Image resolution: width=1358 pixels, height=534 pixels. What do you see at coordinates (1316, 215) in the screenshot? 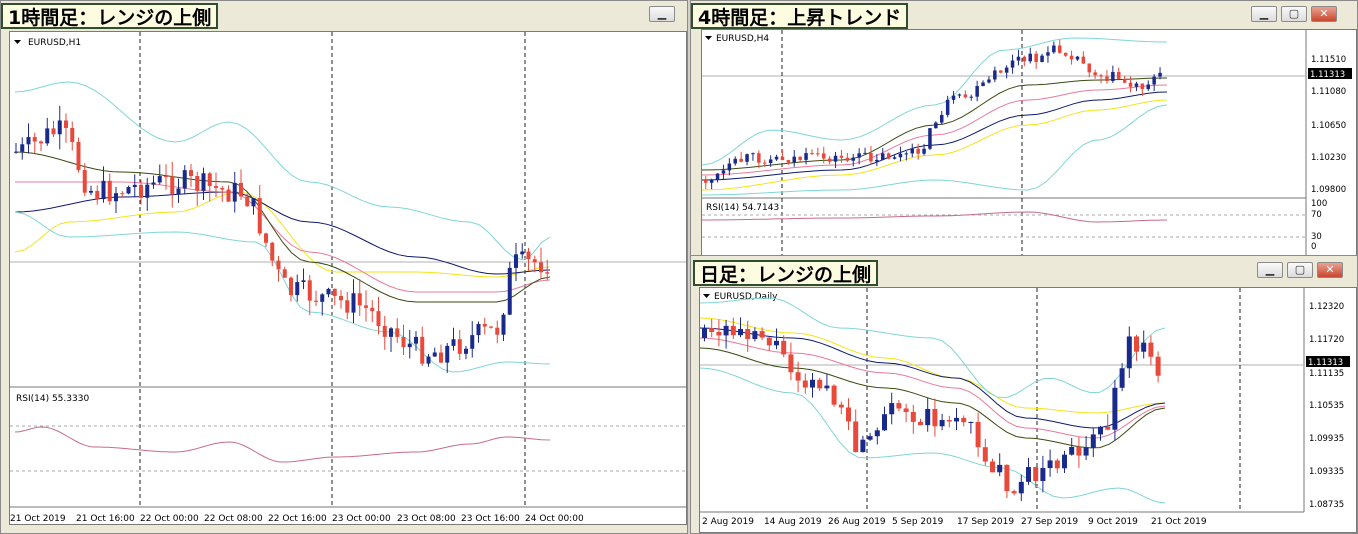
I see `h4-rsi-level-label: 70` at bounding box center [1316, 215].